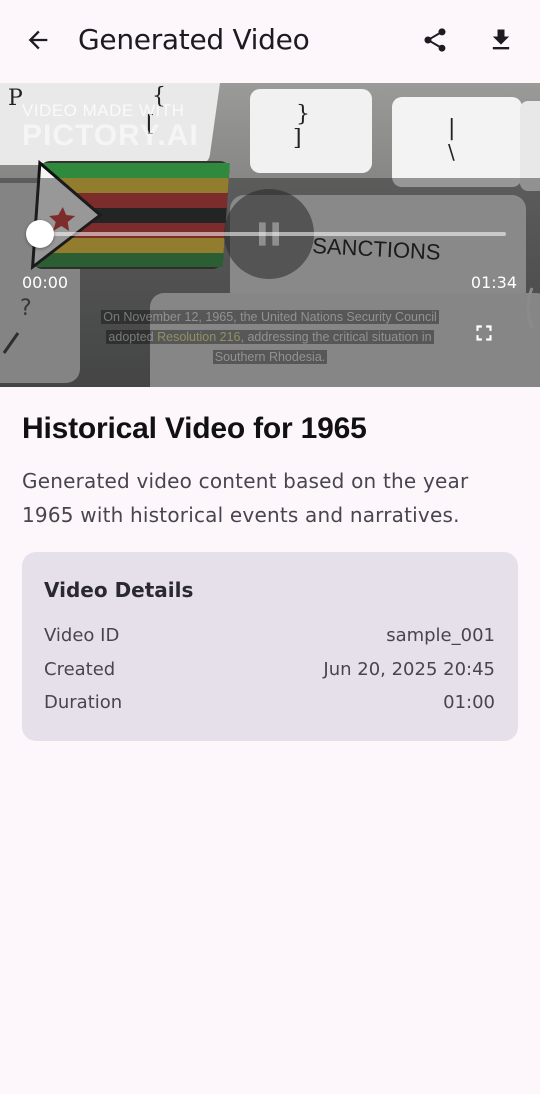 Image resolution: width=540 pixels, height=1094 pixels. I want to click on page-title: Generated Video, so click(194, 39).